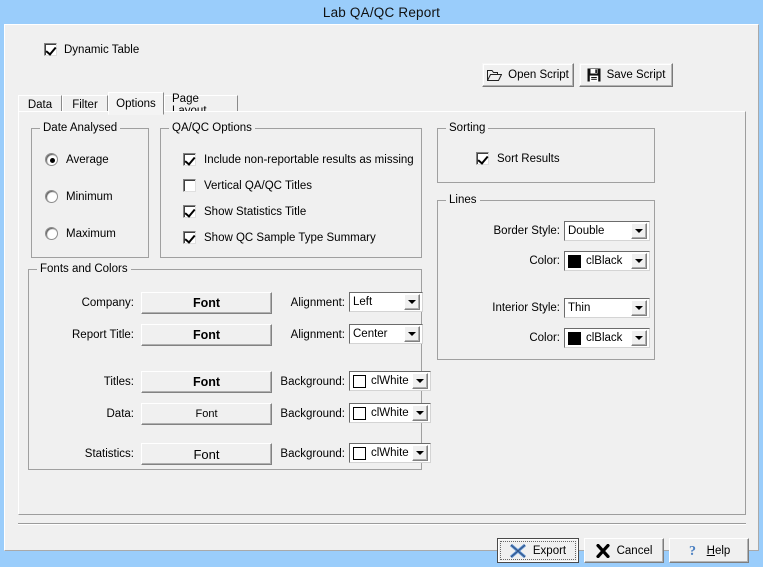 This screenshot has width=763, height=567. I want to click on report-title-alignment-combo: Center, so click(386, 334).